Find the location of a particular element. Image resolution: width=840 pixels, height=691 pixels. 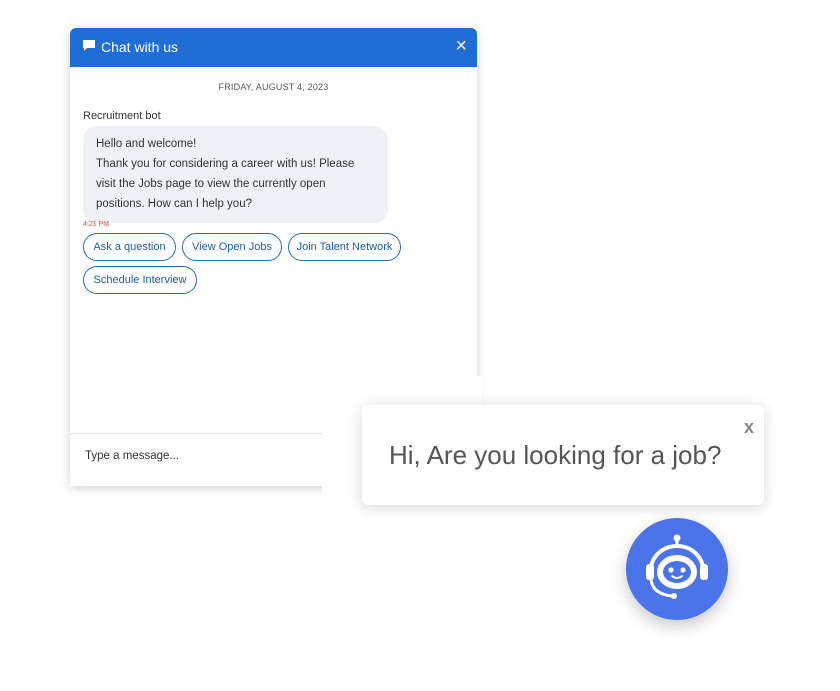

greeting-popup: Hi, Are you looking for a job? x is located at coordinates (563, 455).